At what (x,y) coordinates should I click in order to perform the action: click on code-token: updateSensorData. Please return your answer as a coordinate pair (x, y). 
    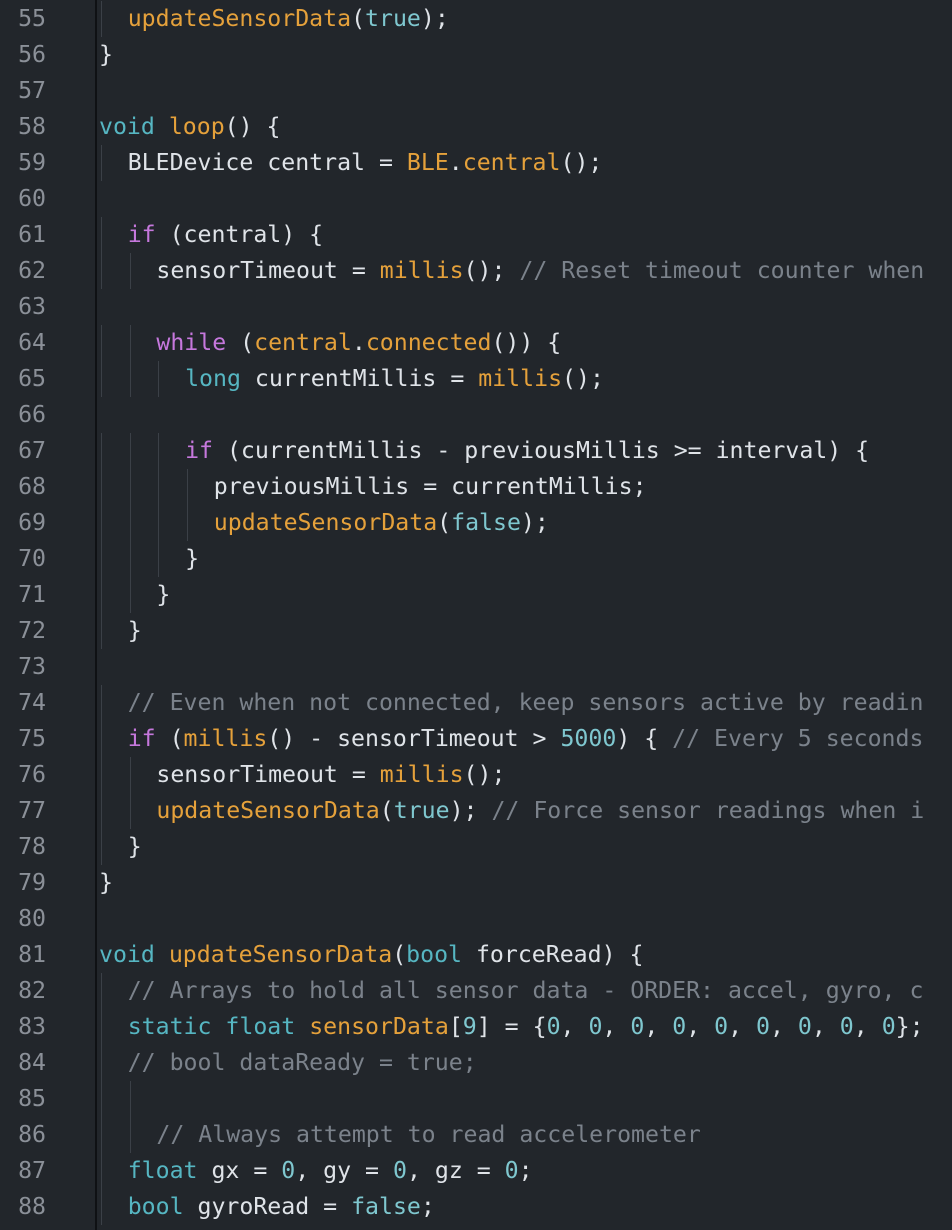
    Looking at the image, I should click on (280, 954).